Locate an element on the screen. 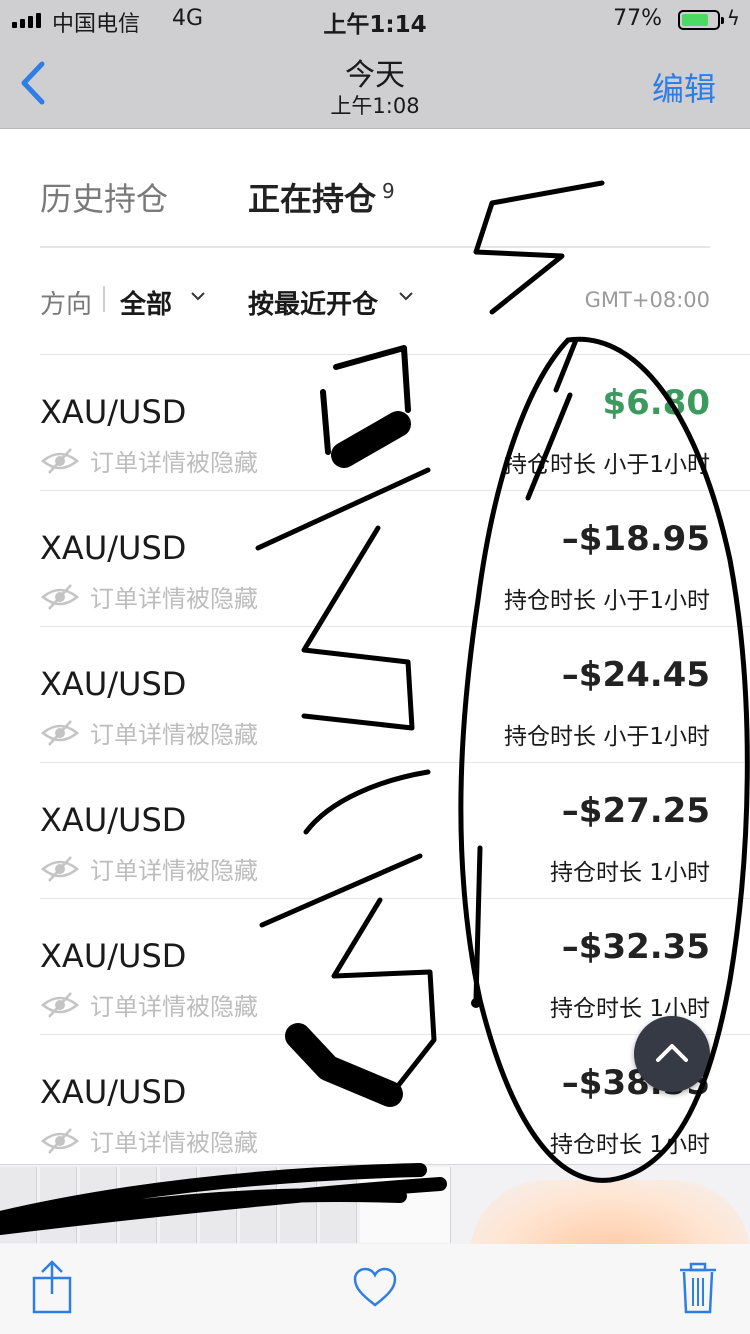  battery-icon is located at coordinates (701, 20).